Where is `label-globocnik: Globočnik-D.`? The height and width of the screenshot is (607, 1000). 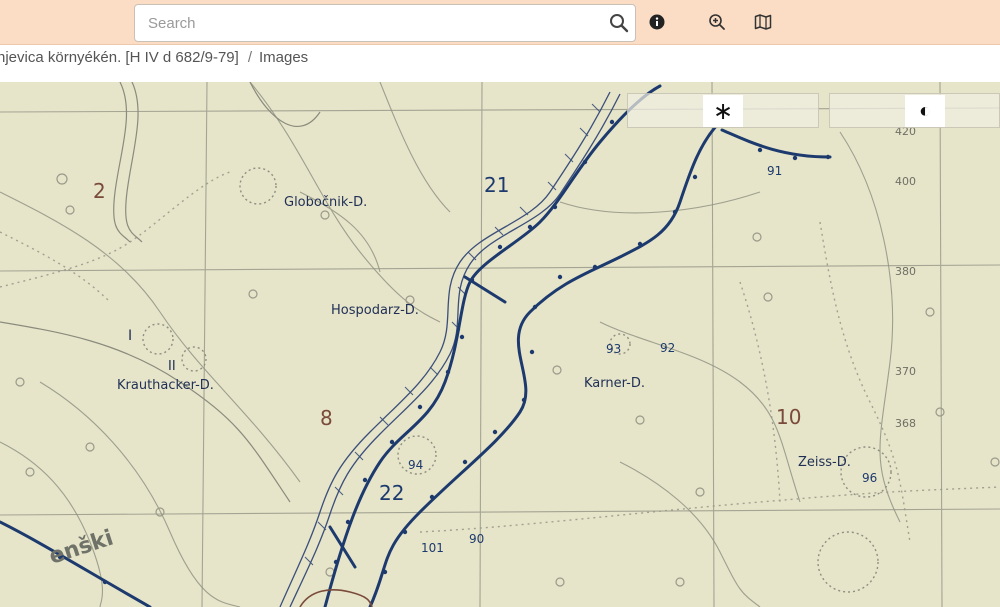
label-globocnik: Globočnik-D. is located at coordinates (325, 202).